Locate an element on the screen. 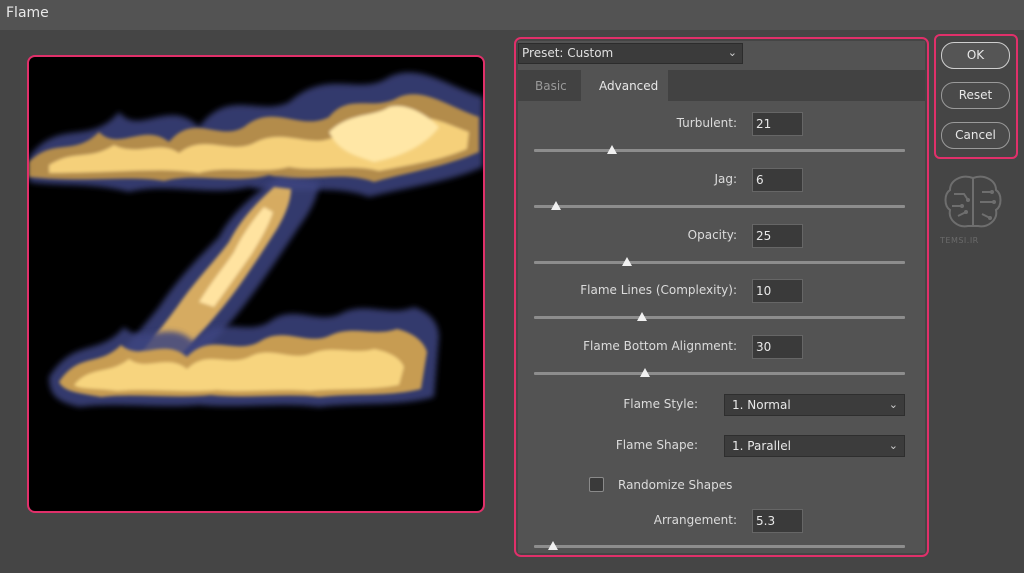  tab-advanced-label: Advanced is located at coordinates (629, 86).